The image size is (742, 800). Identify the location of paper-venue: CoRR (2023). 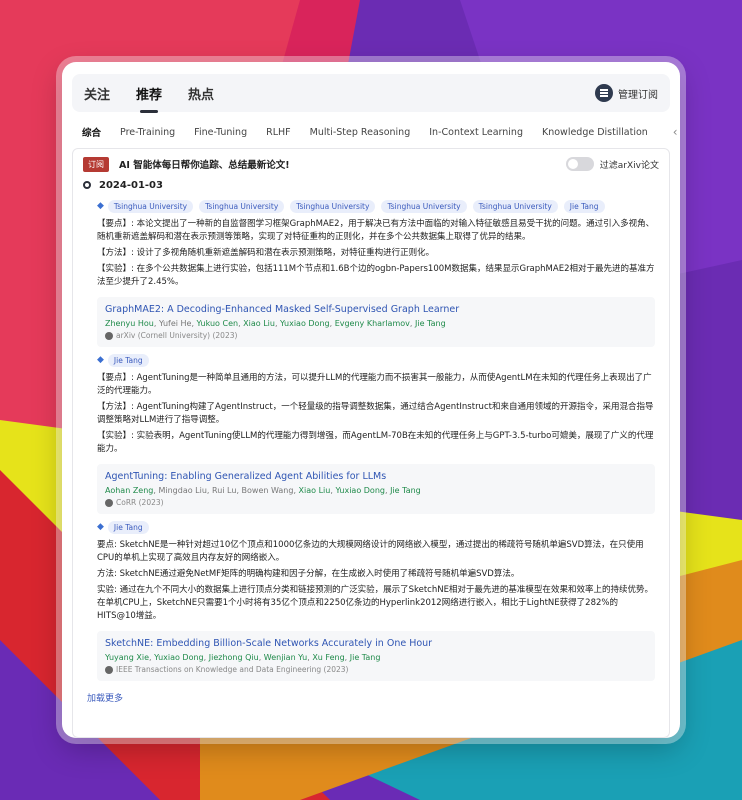
(376, 503).